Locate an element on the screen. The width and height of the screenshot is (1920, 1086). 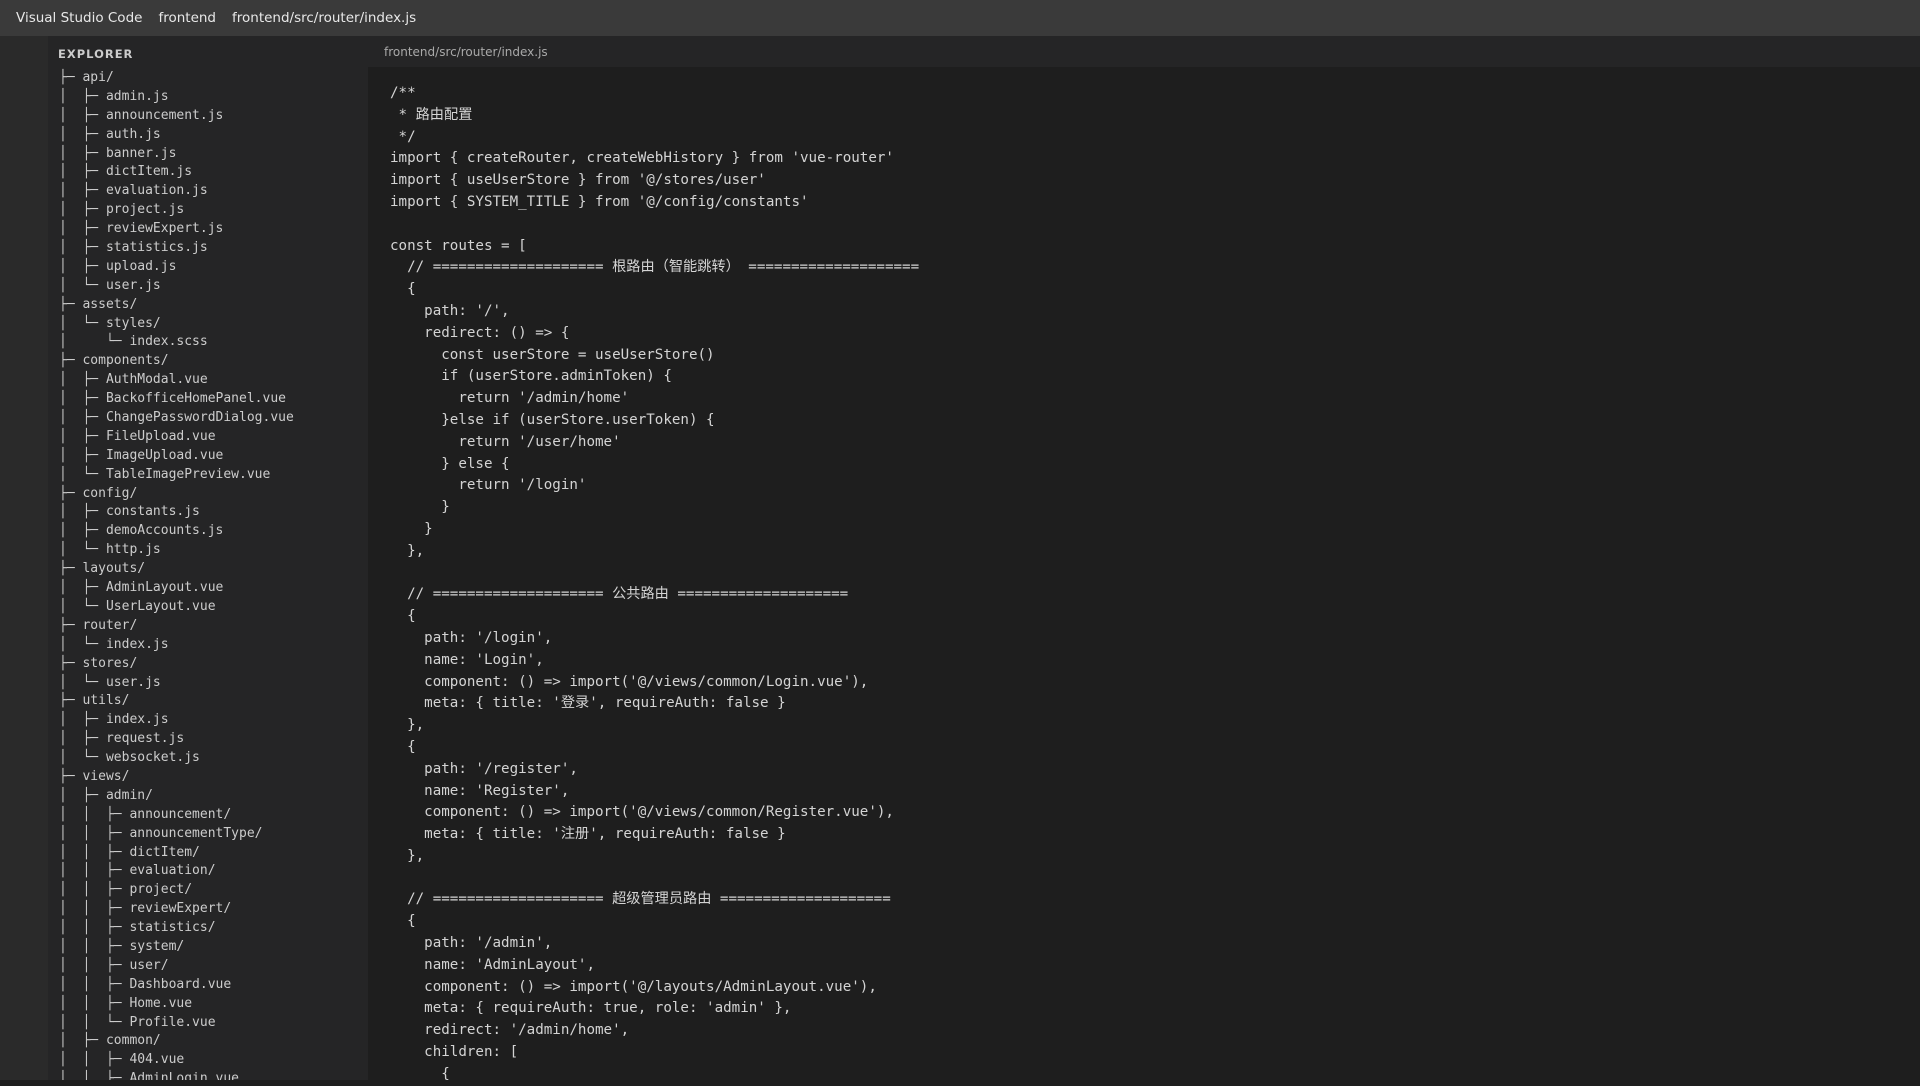
tree-item: │ └─ index.scss is located at coordinates (176, 342).